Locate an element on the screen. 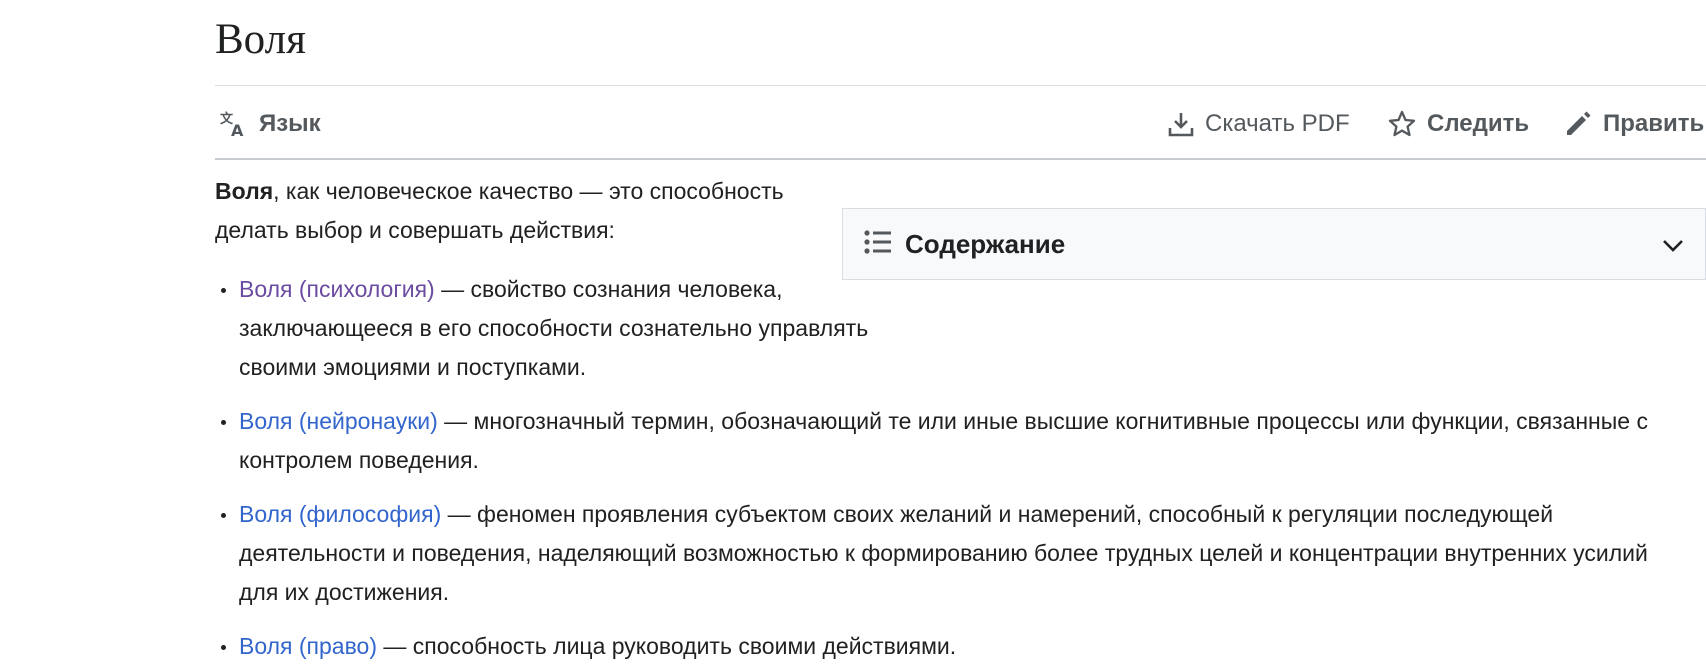 The width and height of the screenshot is (1706, 670). watch-button: Следить is located at coordinates (1458, 124).